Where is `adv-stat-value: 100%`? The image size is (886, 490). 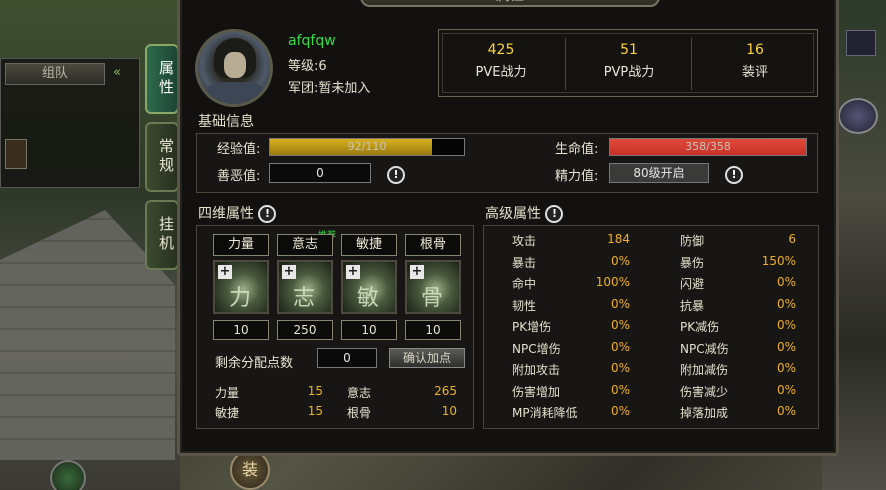 adv-stat-value: 100% is located at coordinates (612, 282).